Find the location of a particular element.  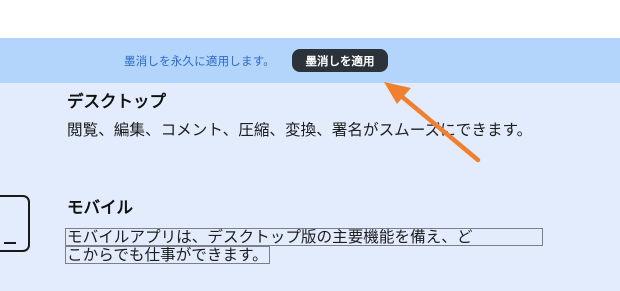

arrow-pointer-icon is located at coordinates (432, 122).